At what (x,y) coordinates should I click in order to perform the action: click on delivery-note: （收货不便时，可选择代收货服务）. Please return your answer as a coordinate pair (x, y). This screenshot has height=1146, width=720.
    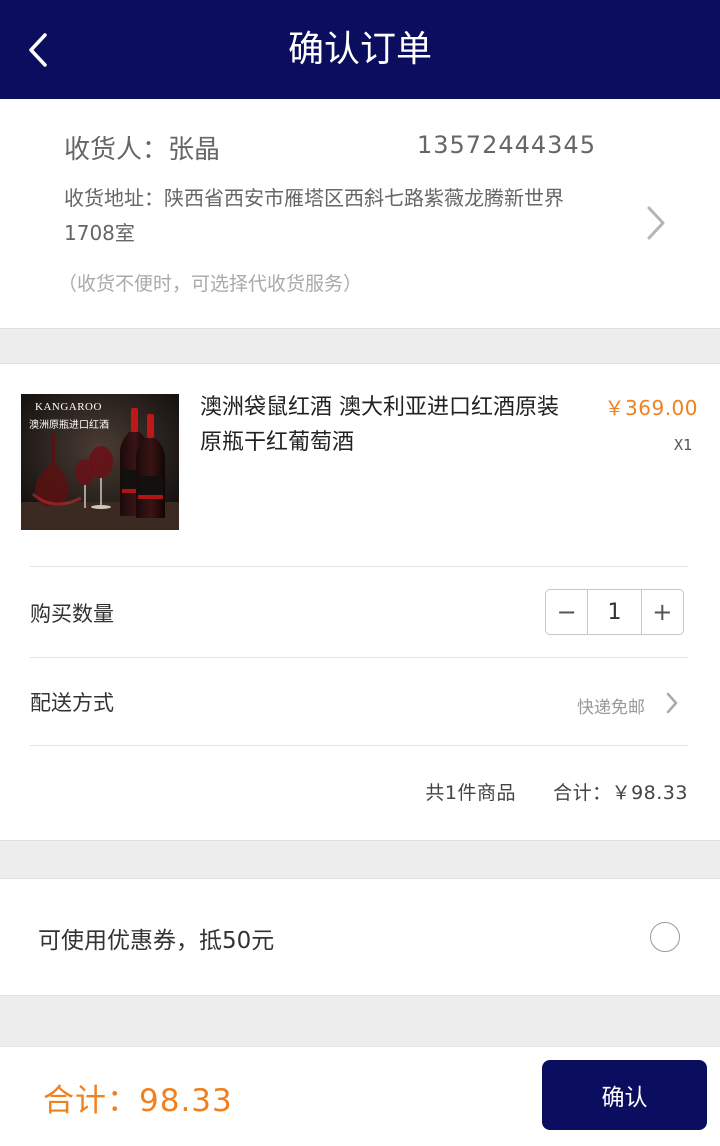
    Looking at the image, I should click on (210, 284).